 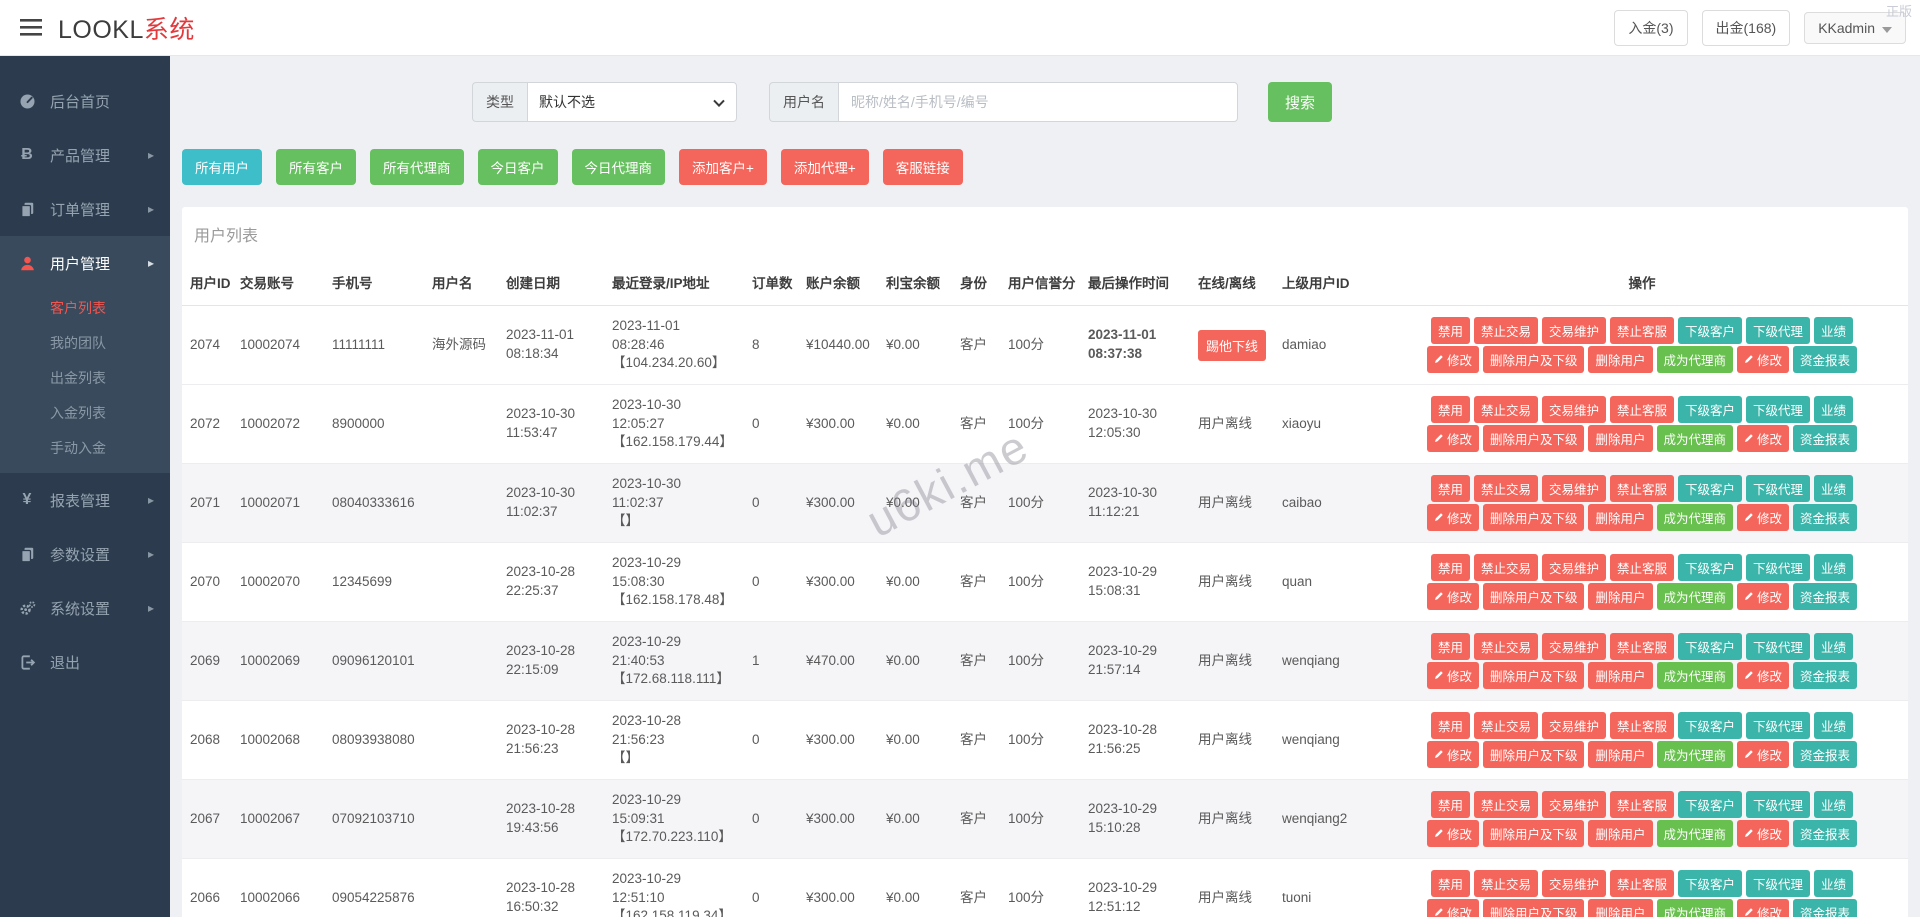 What do you see at coordinates (723, 167) in the screenshot?
I see `add-customer-button: 添加客户+` at bounding box center [723, 167].